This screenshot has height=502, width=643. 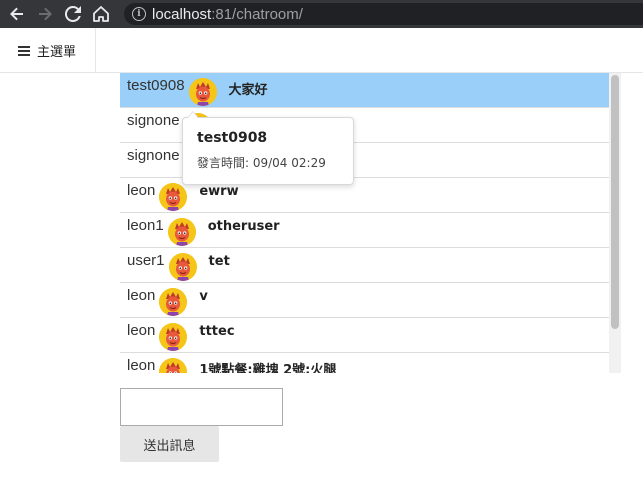 I want to click on chat-scrollbar, so click(x=615, y=223).